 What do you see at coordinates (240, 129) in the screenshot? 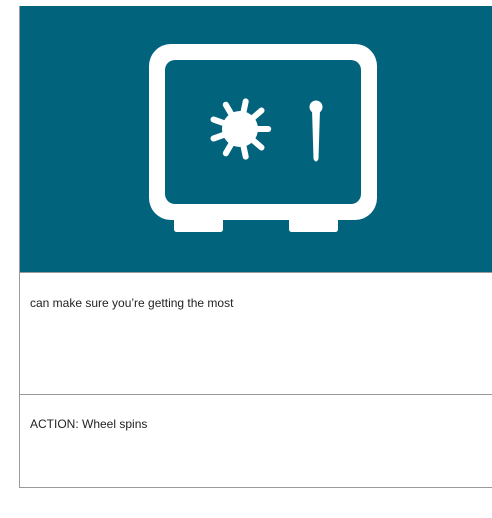
I see `dial-knob` at bounding box center [240, 129].